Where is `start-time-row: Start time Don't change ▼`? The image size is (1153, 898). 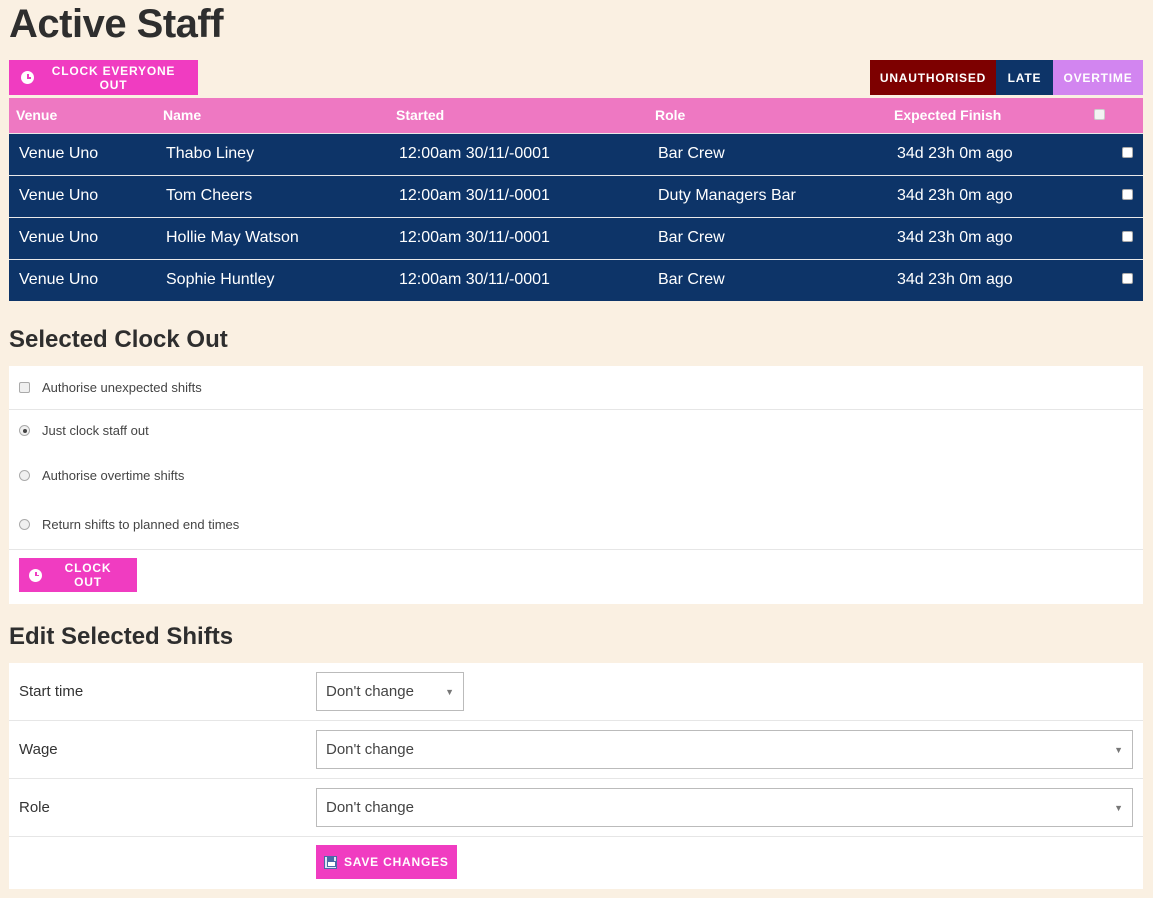 start-time-row: Start time Don't change ▼ is located at coordinates (576, 692).